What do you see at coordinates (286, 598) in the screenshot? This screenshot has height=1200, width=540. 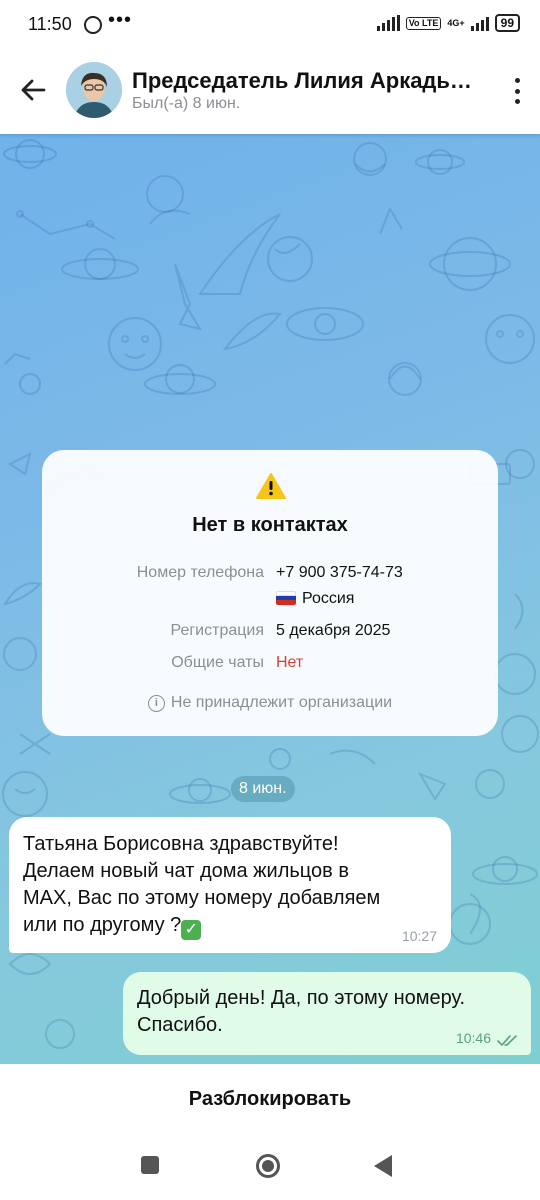 I see `russia-flag-icon` at bounding box center [286, 598].